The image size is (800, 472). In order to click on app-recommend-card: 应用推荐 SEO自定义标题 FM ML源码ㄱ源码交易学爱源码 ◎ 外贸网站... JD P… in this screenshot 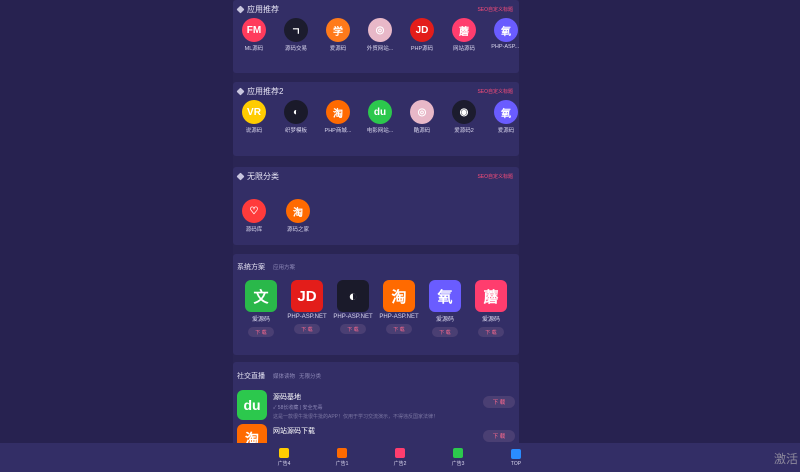, I will do `click(376, 36)`.